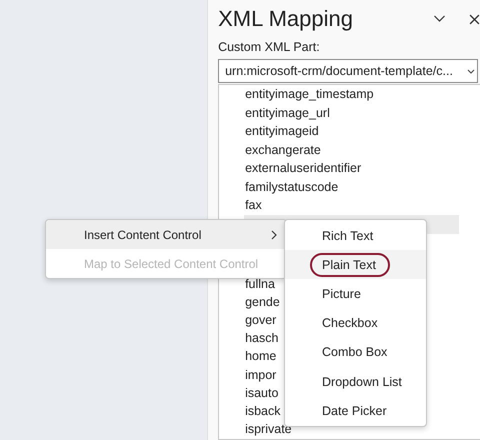 The height and width of the screenshot is (440, 480). I want to click on caret-icon, so click(470, 71).